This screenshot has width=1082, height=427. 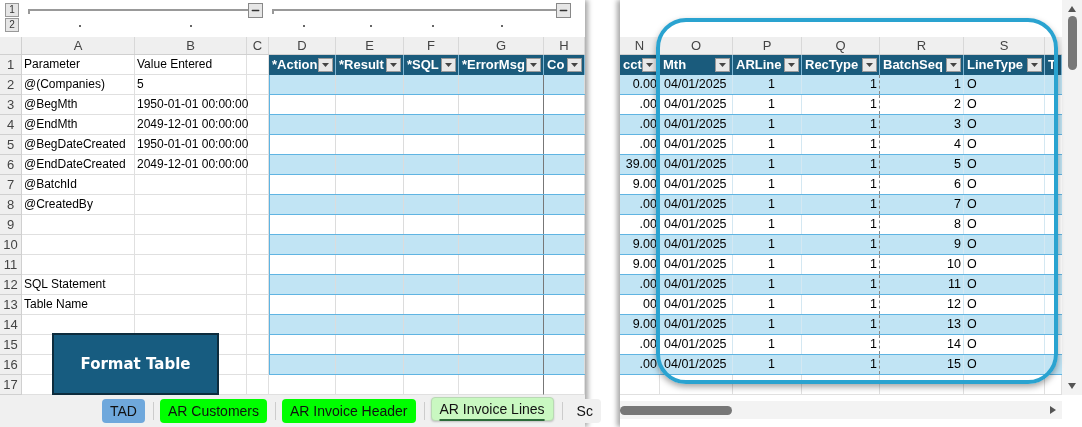 I want to click on table-cell: @CreatedBy, so click(x=78, y=205).